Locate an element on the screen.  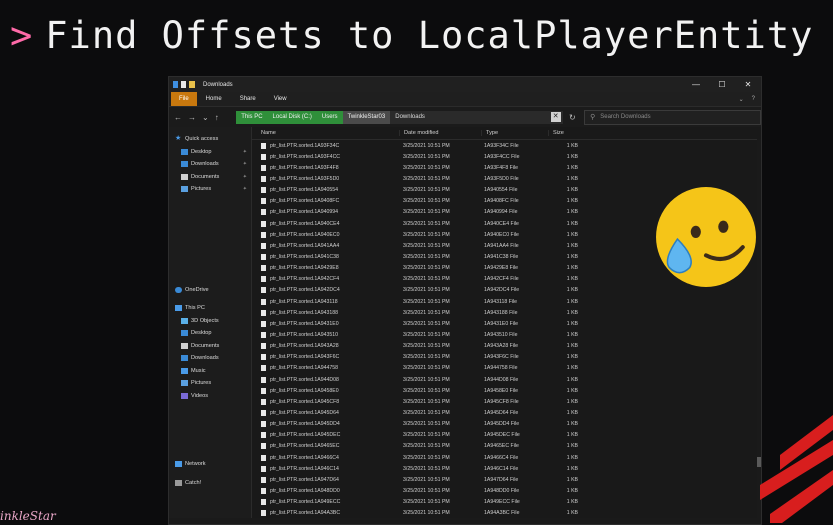
search-input: ⚲ Search Downloads is located at coordinates (672, 117).